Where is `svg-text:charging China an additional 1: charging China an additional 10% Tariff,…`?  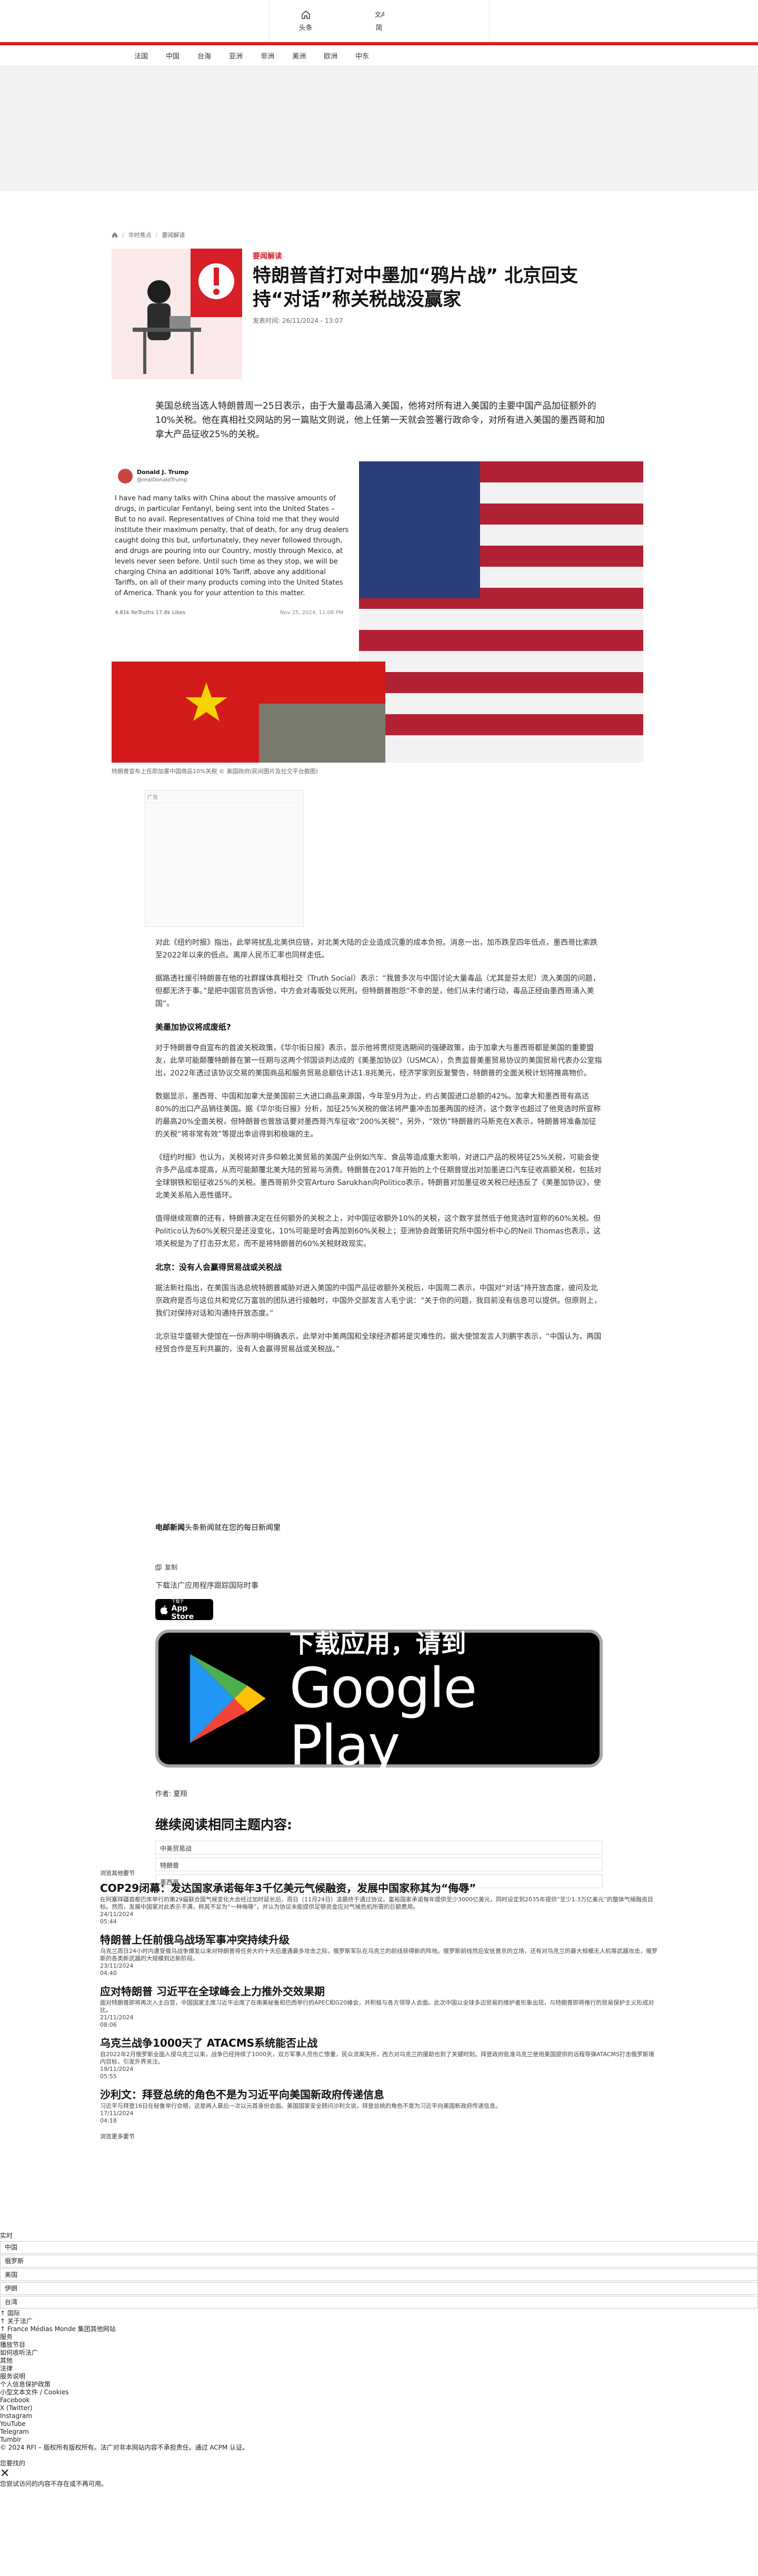 svg-text:charging China an additional 1: charging China an additional 10% Tariff,… is located at coordinates (220, 572).